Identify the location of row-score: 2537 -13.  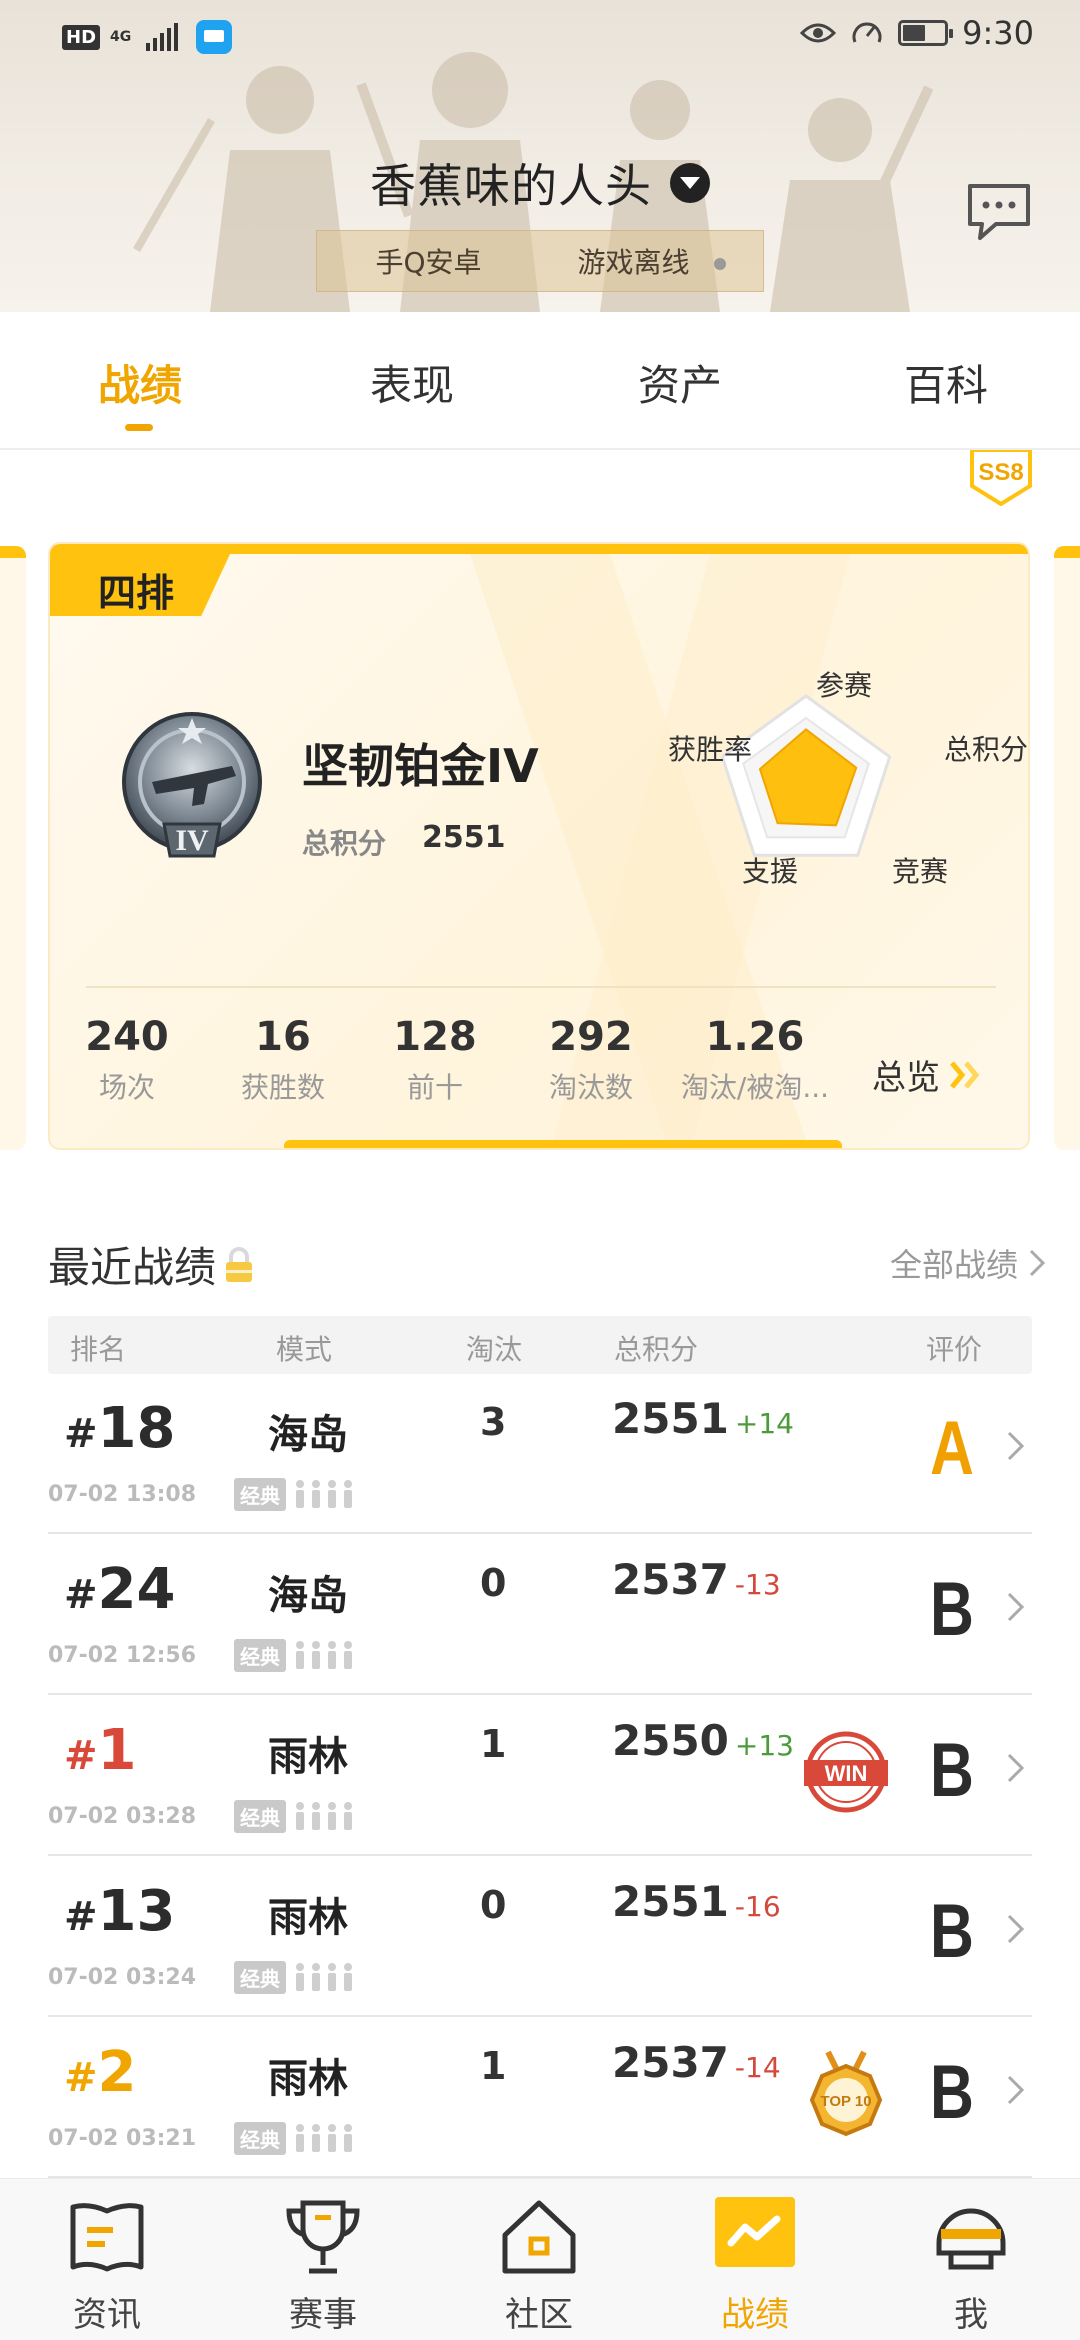
(696, 1579).